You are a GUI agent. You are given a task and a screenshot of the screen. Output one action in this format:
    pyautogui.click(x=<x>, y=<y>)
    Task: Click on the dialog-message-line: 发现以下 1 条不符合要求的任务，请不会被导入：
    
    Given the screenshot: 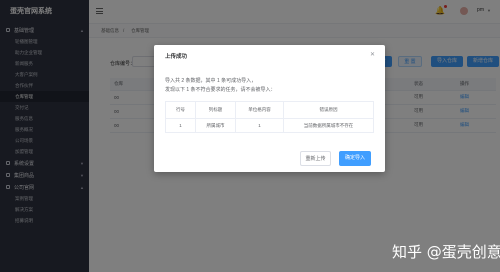 What is the action you would take?
    pyautogui.click(x=220, y=90)
    